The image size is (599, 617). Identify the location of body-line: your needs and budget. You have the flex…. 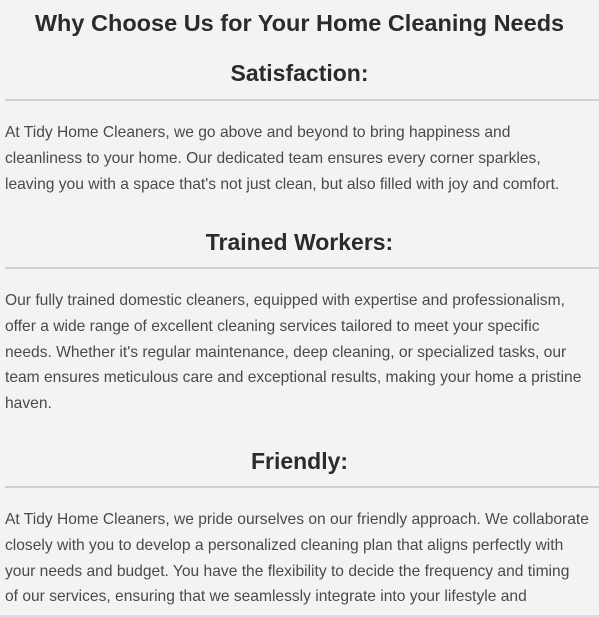
(287, 571).